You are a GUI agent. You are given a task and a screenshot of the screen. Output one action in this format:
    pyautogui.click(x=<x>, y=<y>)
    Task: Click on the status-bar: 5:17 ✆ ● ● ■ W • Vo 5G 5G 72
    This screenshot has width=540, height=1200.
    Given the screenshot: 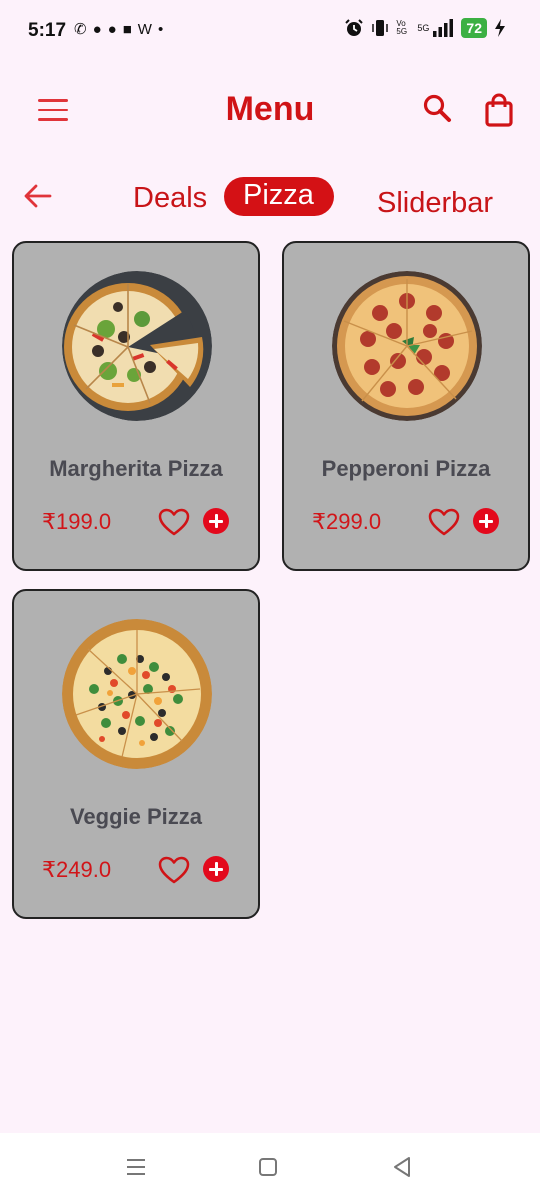 What is the action you would take?
    pyautogui.click(x=270, y=31)
    